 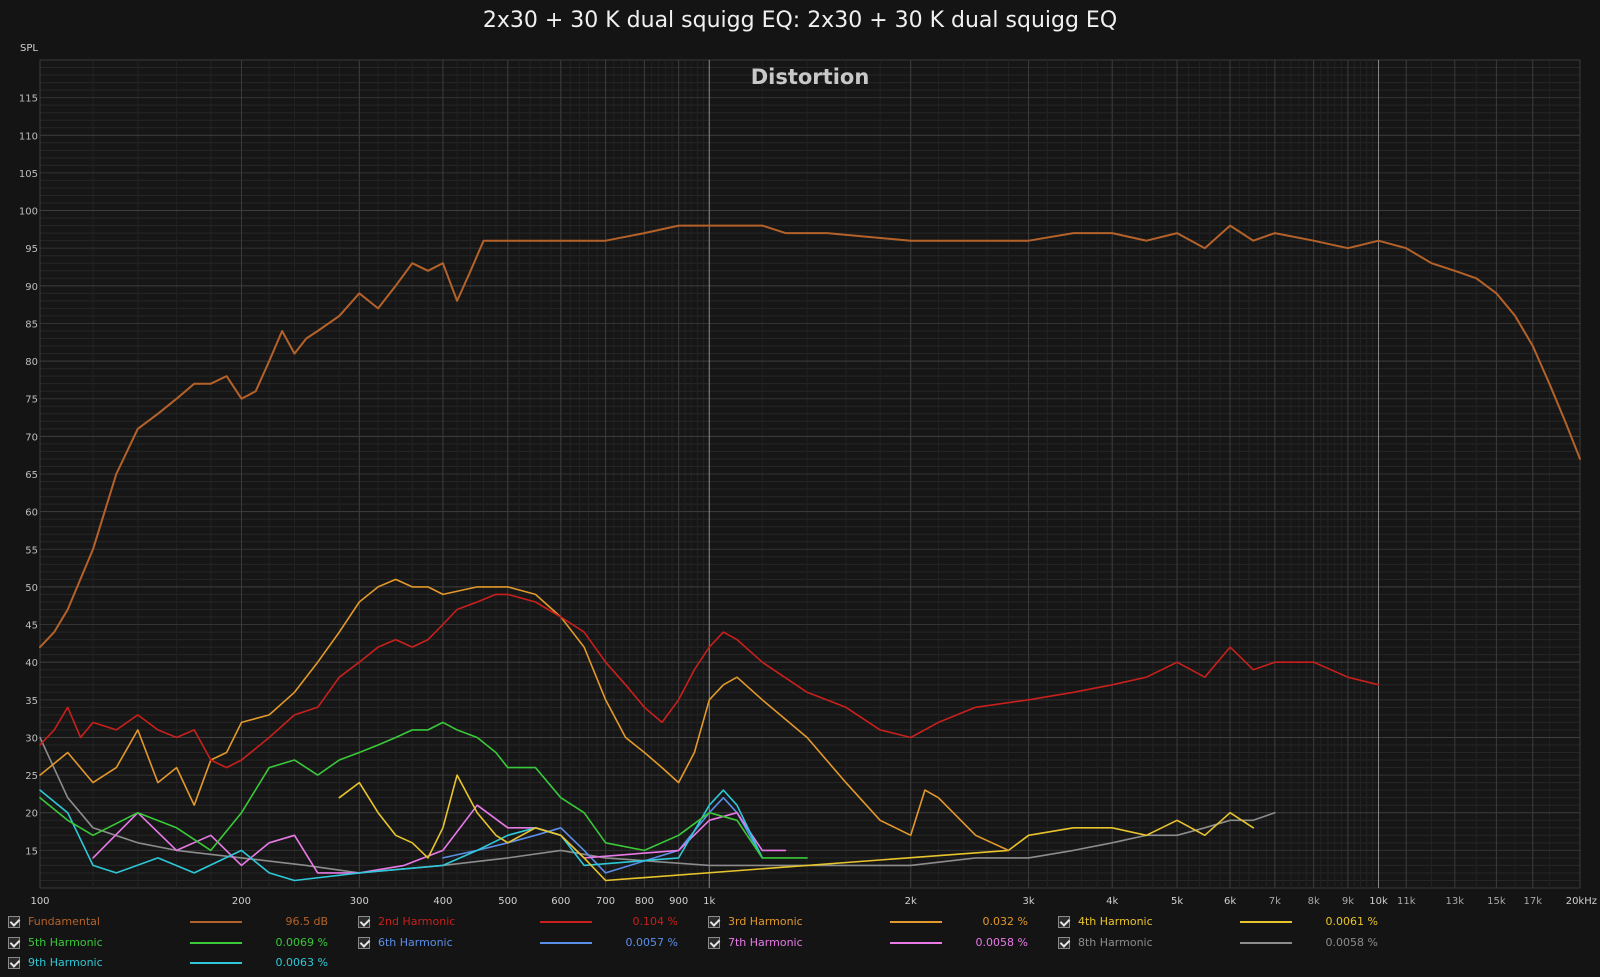 What do you see at coordinates (64, 921) in the screenshot?
I see `legend-label: Fundamental` at bounding box center [64, 921].